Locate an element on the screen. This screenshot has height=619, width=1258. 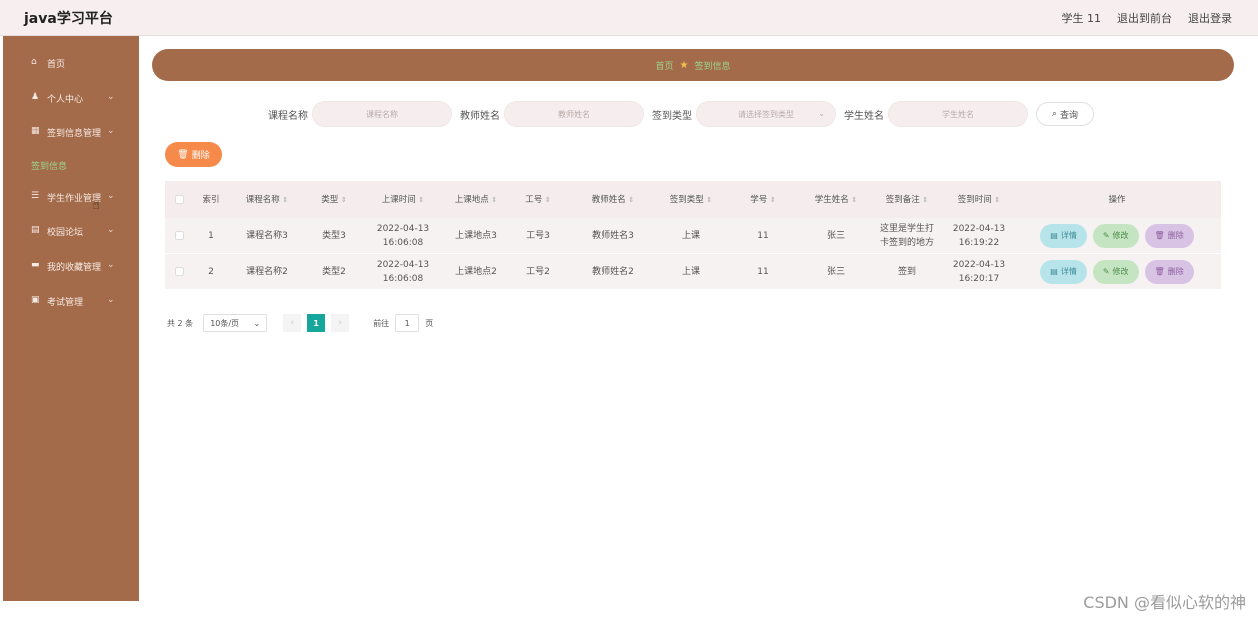
next-page-button: › is located at coordinates (340, 323).